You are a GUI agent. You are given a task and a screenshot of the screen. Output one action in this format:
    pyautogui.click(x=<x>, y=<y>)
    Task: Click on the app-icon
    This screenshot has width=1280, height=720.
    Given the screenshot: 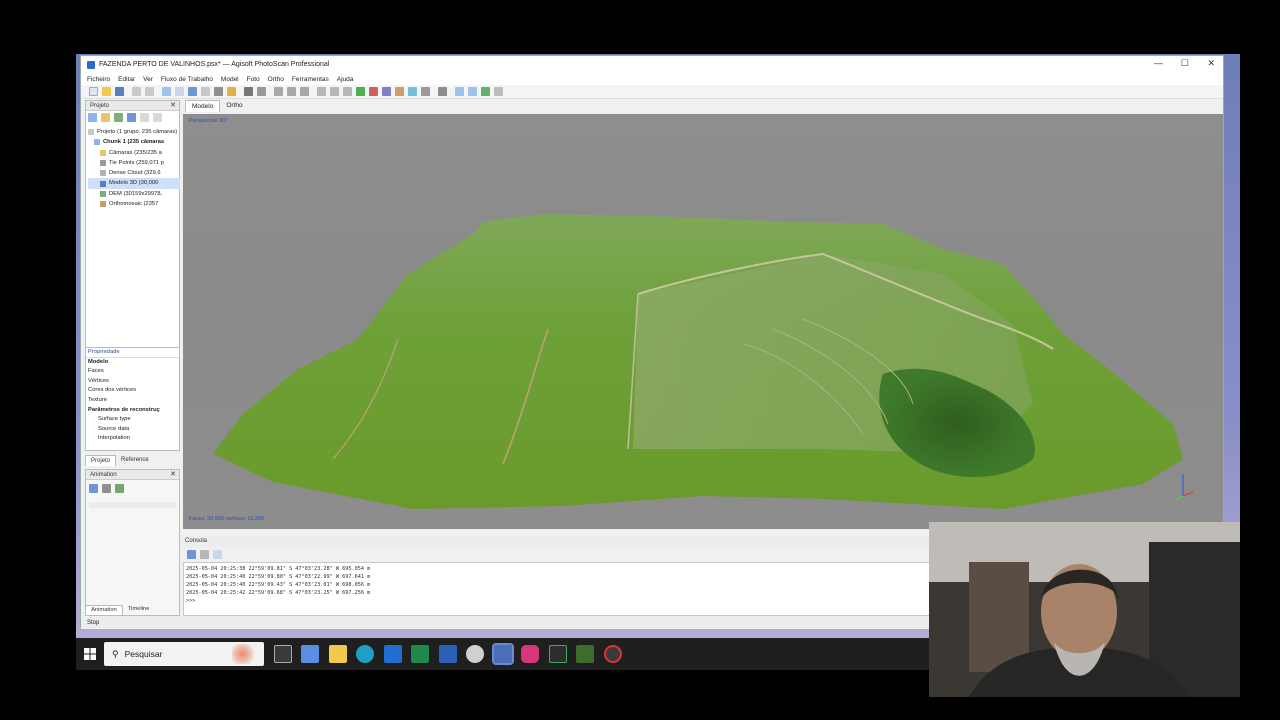 What is the action you would take?
    pyautogui.click(x=91, y=64)
    